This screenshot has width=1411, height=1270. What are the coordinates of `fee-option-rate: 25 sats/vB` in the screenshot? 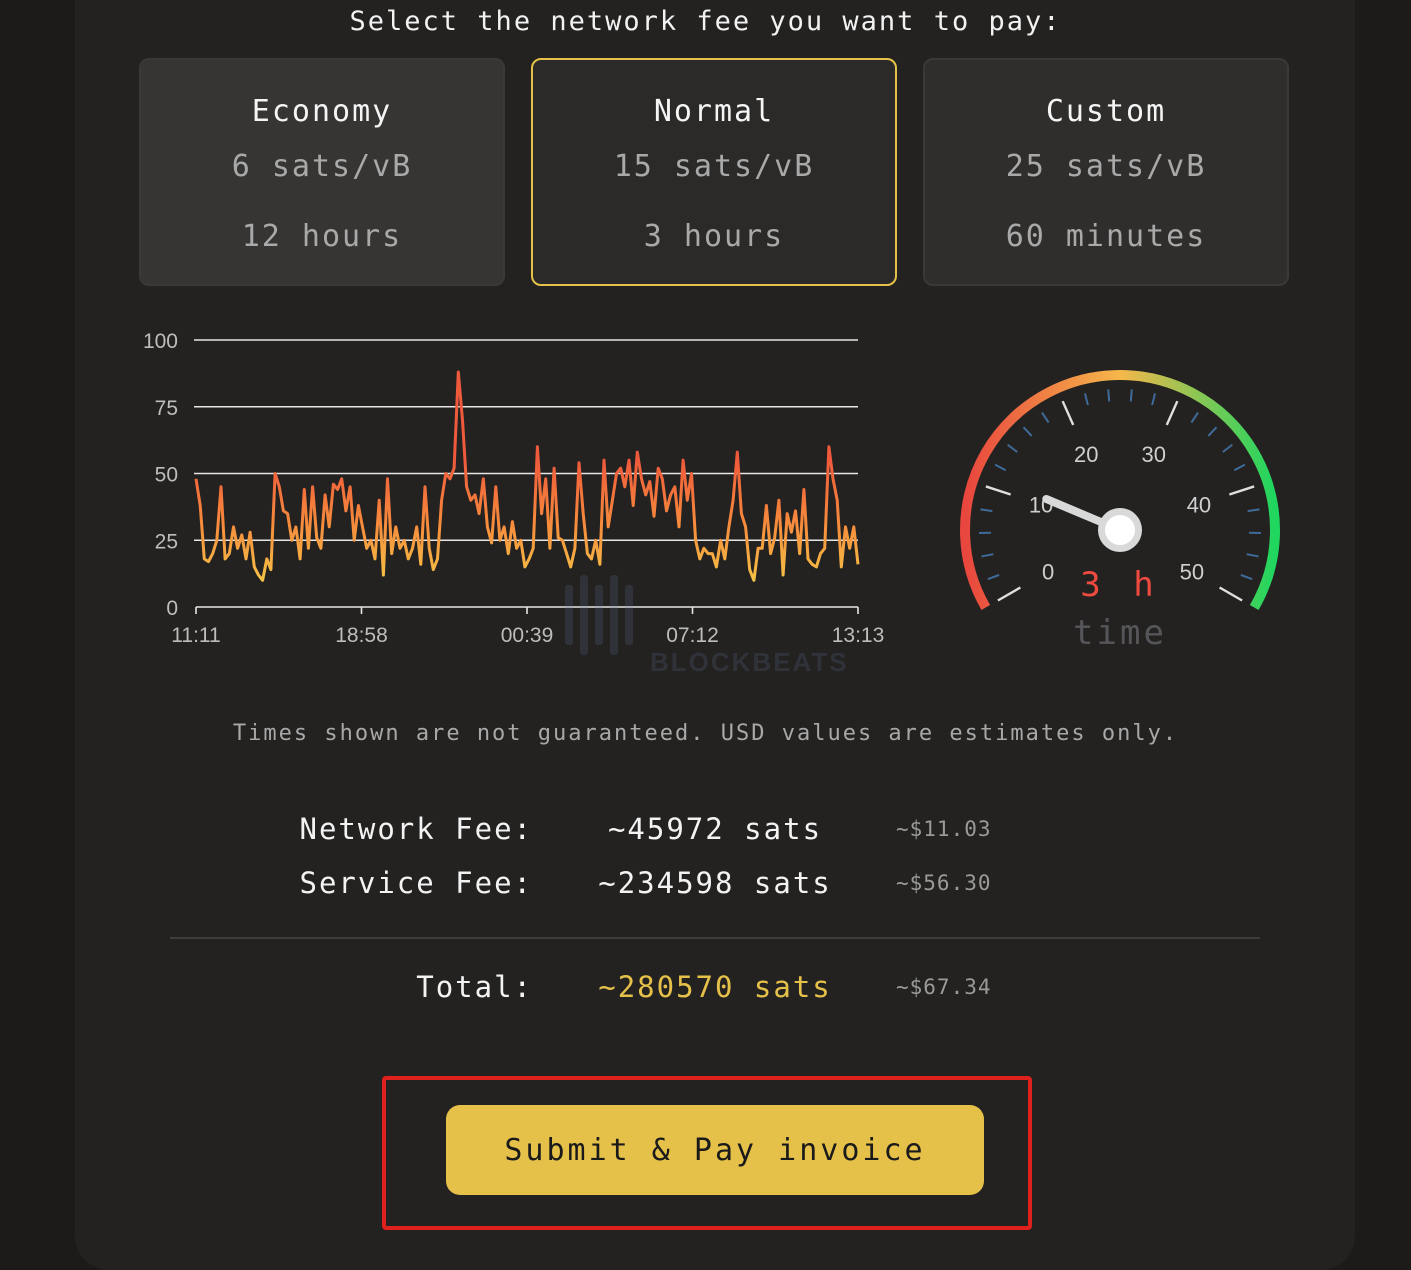 It's located at (1106, 166).